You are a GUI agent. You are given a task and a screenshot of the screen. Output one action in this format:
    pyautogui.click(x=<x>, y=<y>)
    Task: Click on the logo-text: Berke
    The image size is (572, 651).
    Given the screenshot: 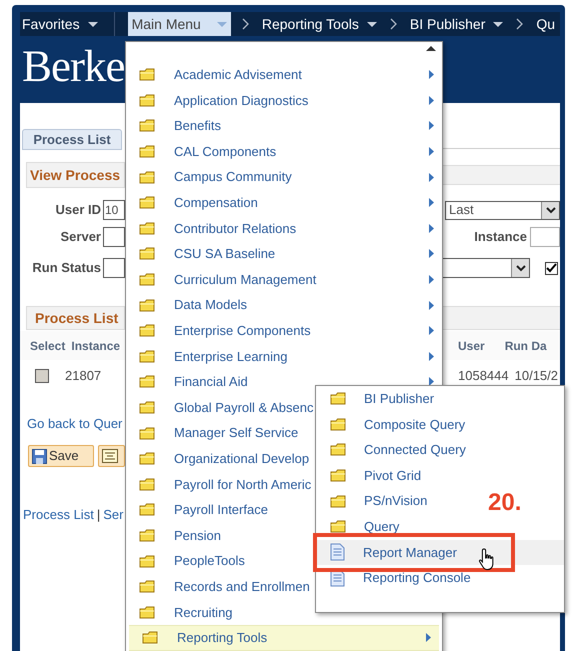 What is the action you would take?
    pyautogui.click(x=72, y=66)
    